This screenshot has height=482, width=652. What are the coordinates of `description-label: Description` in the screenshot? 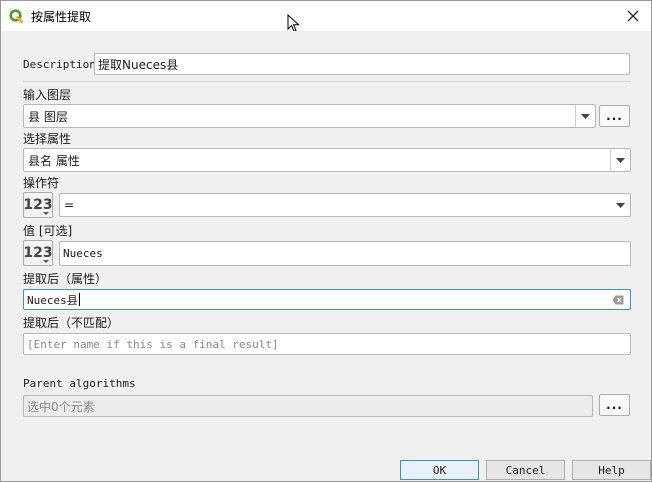 It's located at (59, 64).